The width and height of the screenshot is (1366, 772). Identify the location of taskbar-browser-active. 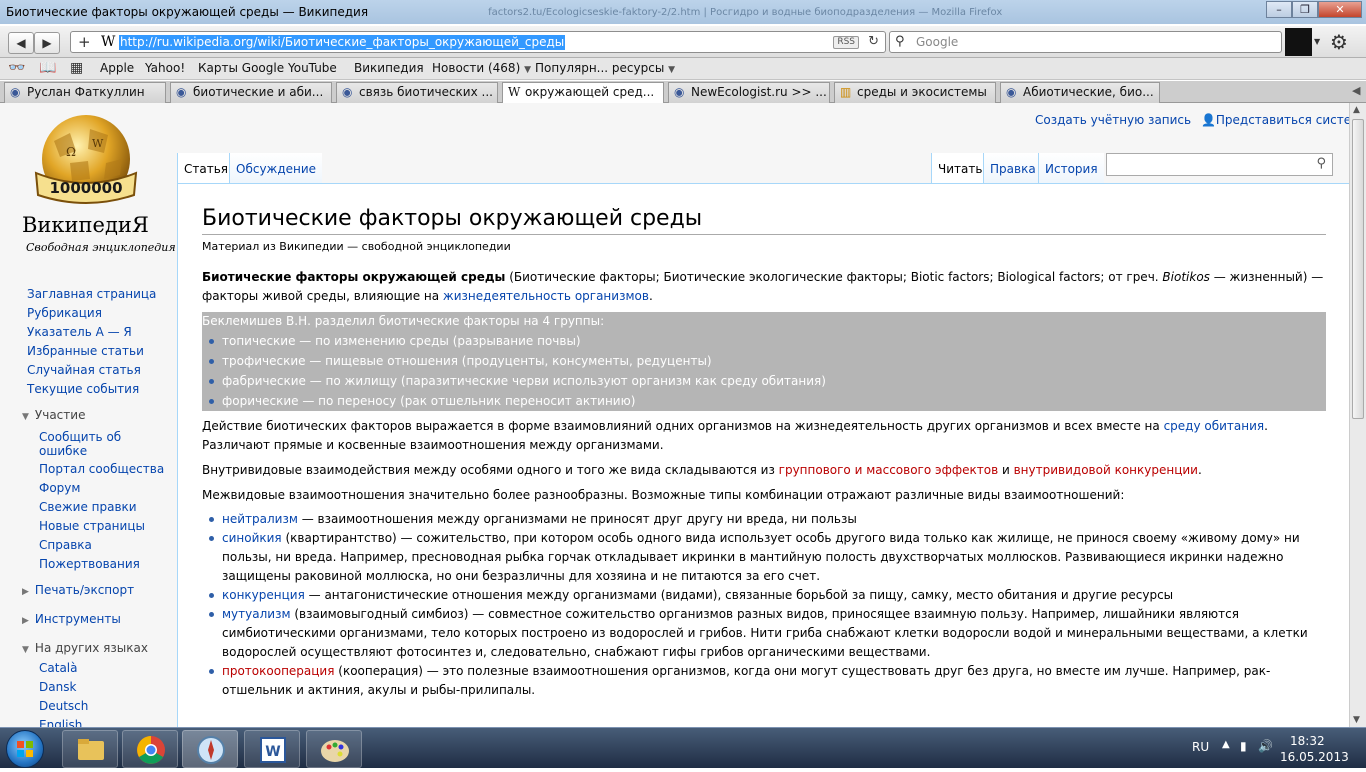
(210, 749).